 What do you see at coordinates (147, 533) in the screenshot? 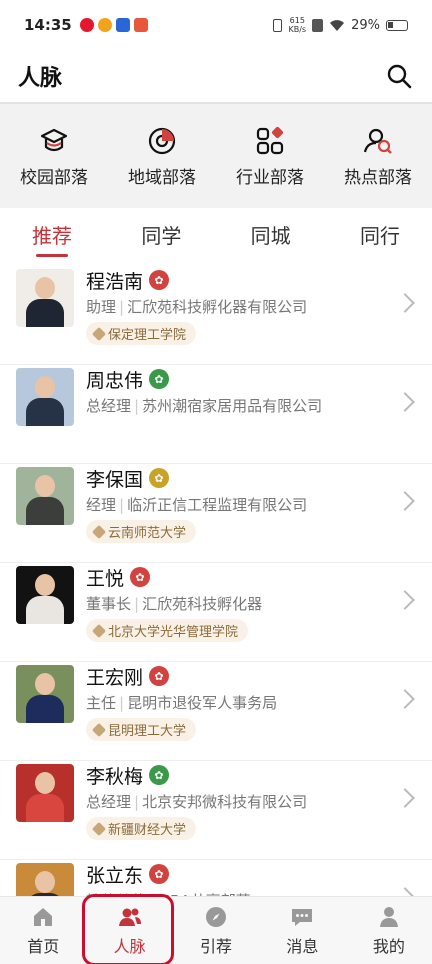
I see `school-name: 云南师范大学` at bounding box center [147, 533].